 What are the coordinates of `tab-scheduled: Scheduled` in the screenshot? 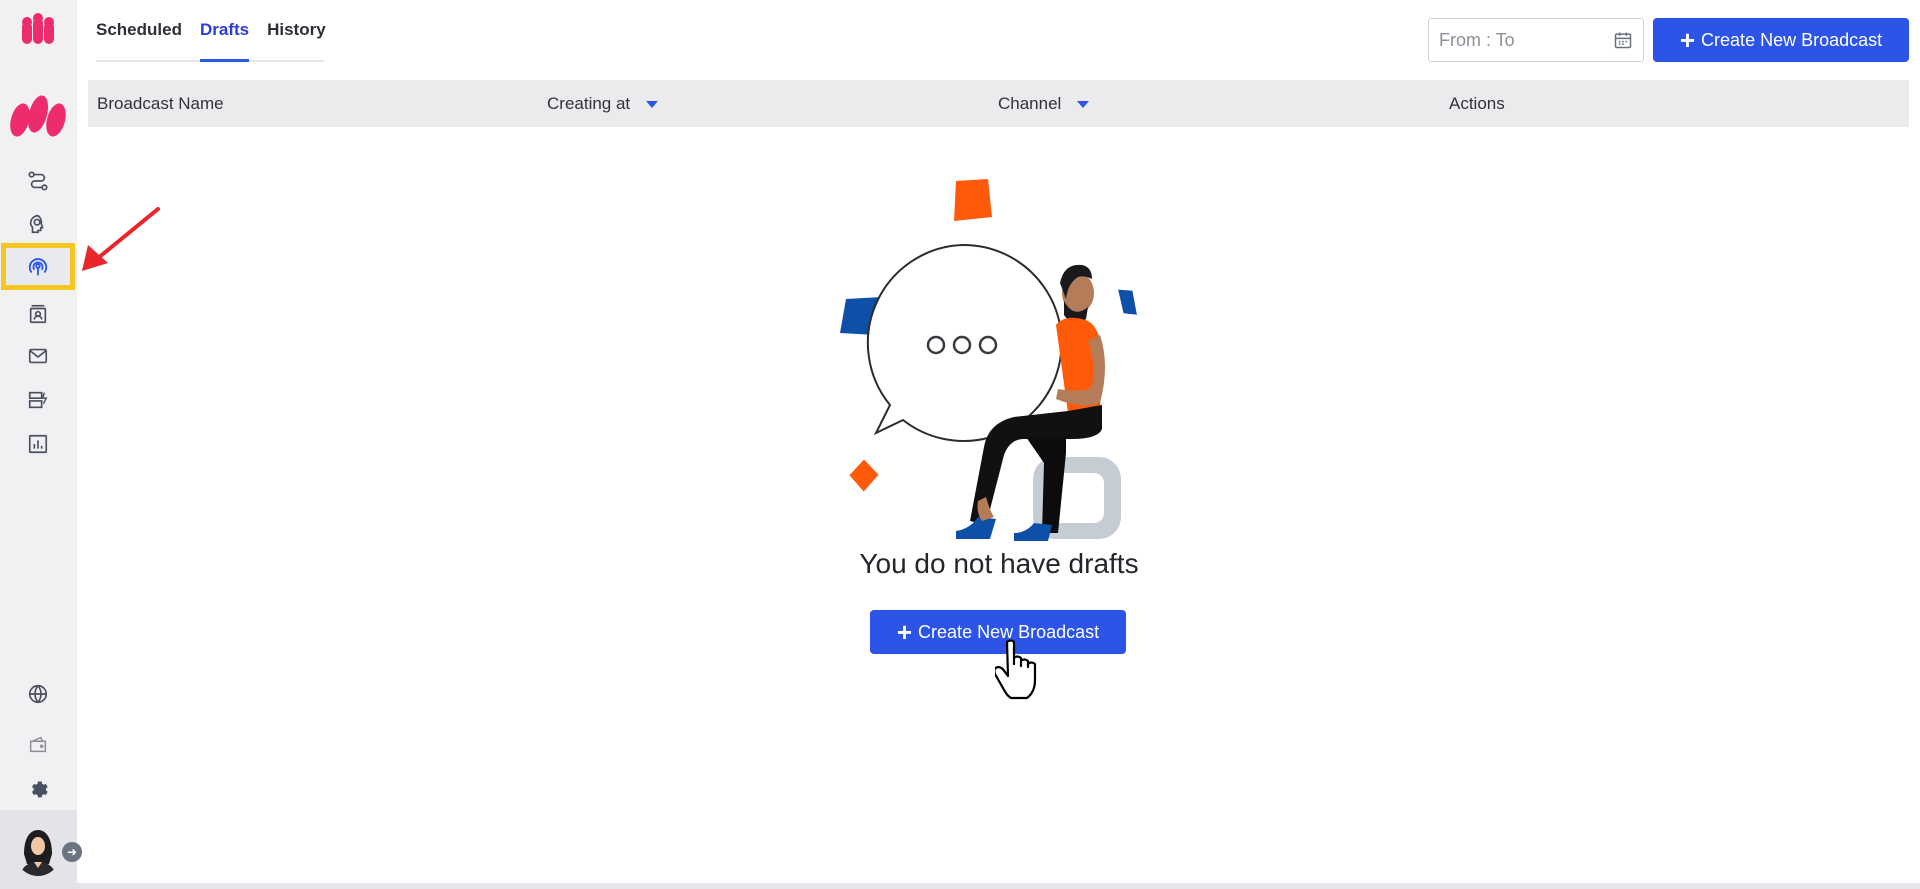 It's located at (139, 30).